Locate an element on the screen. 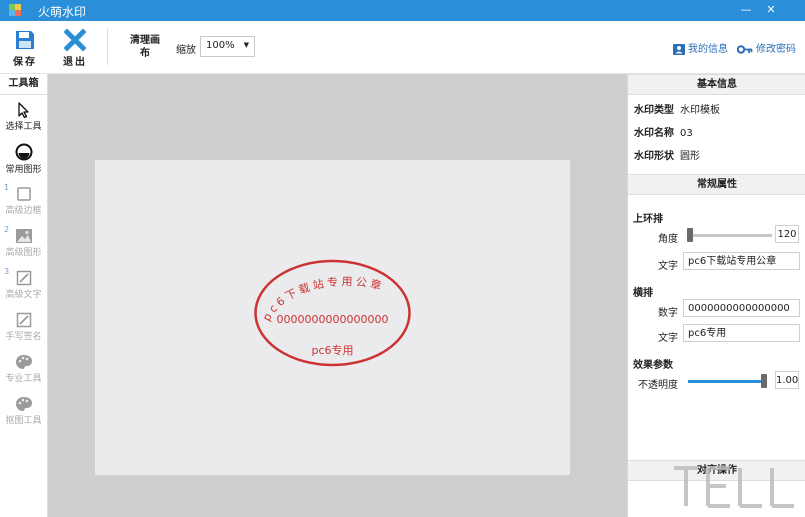 The height and width of the screenshot is (517, 805). watermark-shape-row: 水印形状 圆形 is located at coordinates (667, 154).